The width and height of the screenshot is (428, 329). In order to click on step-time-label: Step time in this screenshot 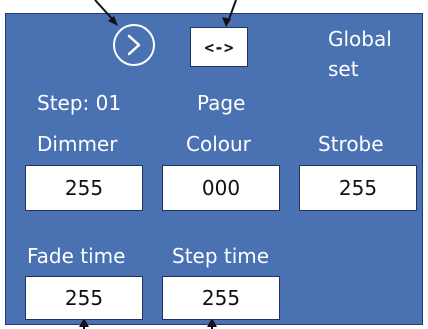, I will do `click(221, 256)`.